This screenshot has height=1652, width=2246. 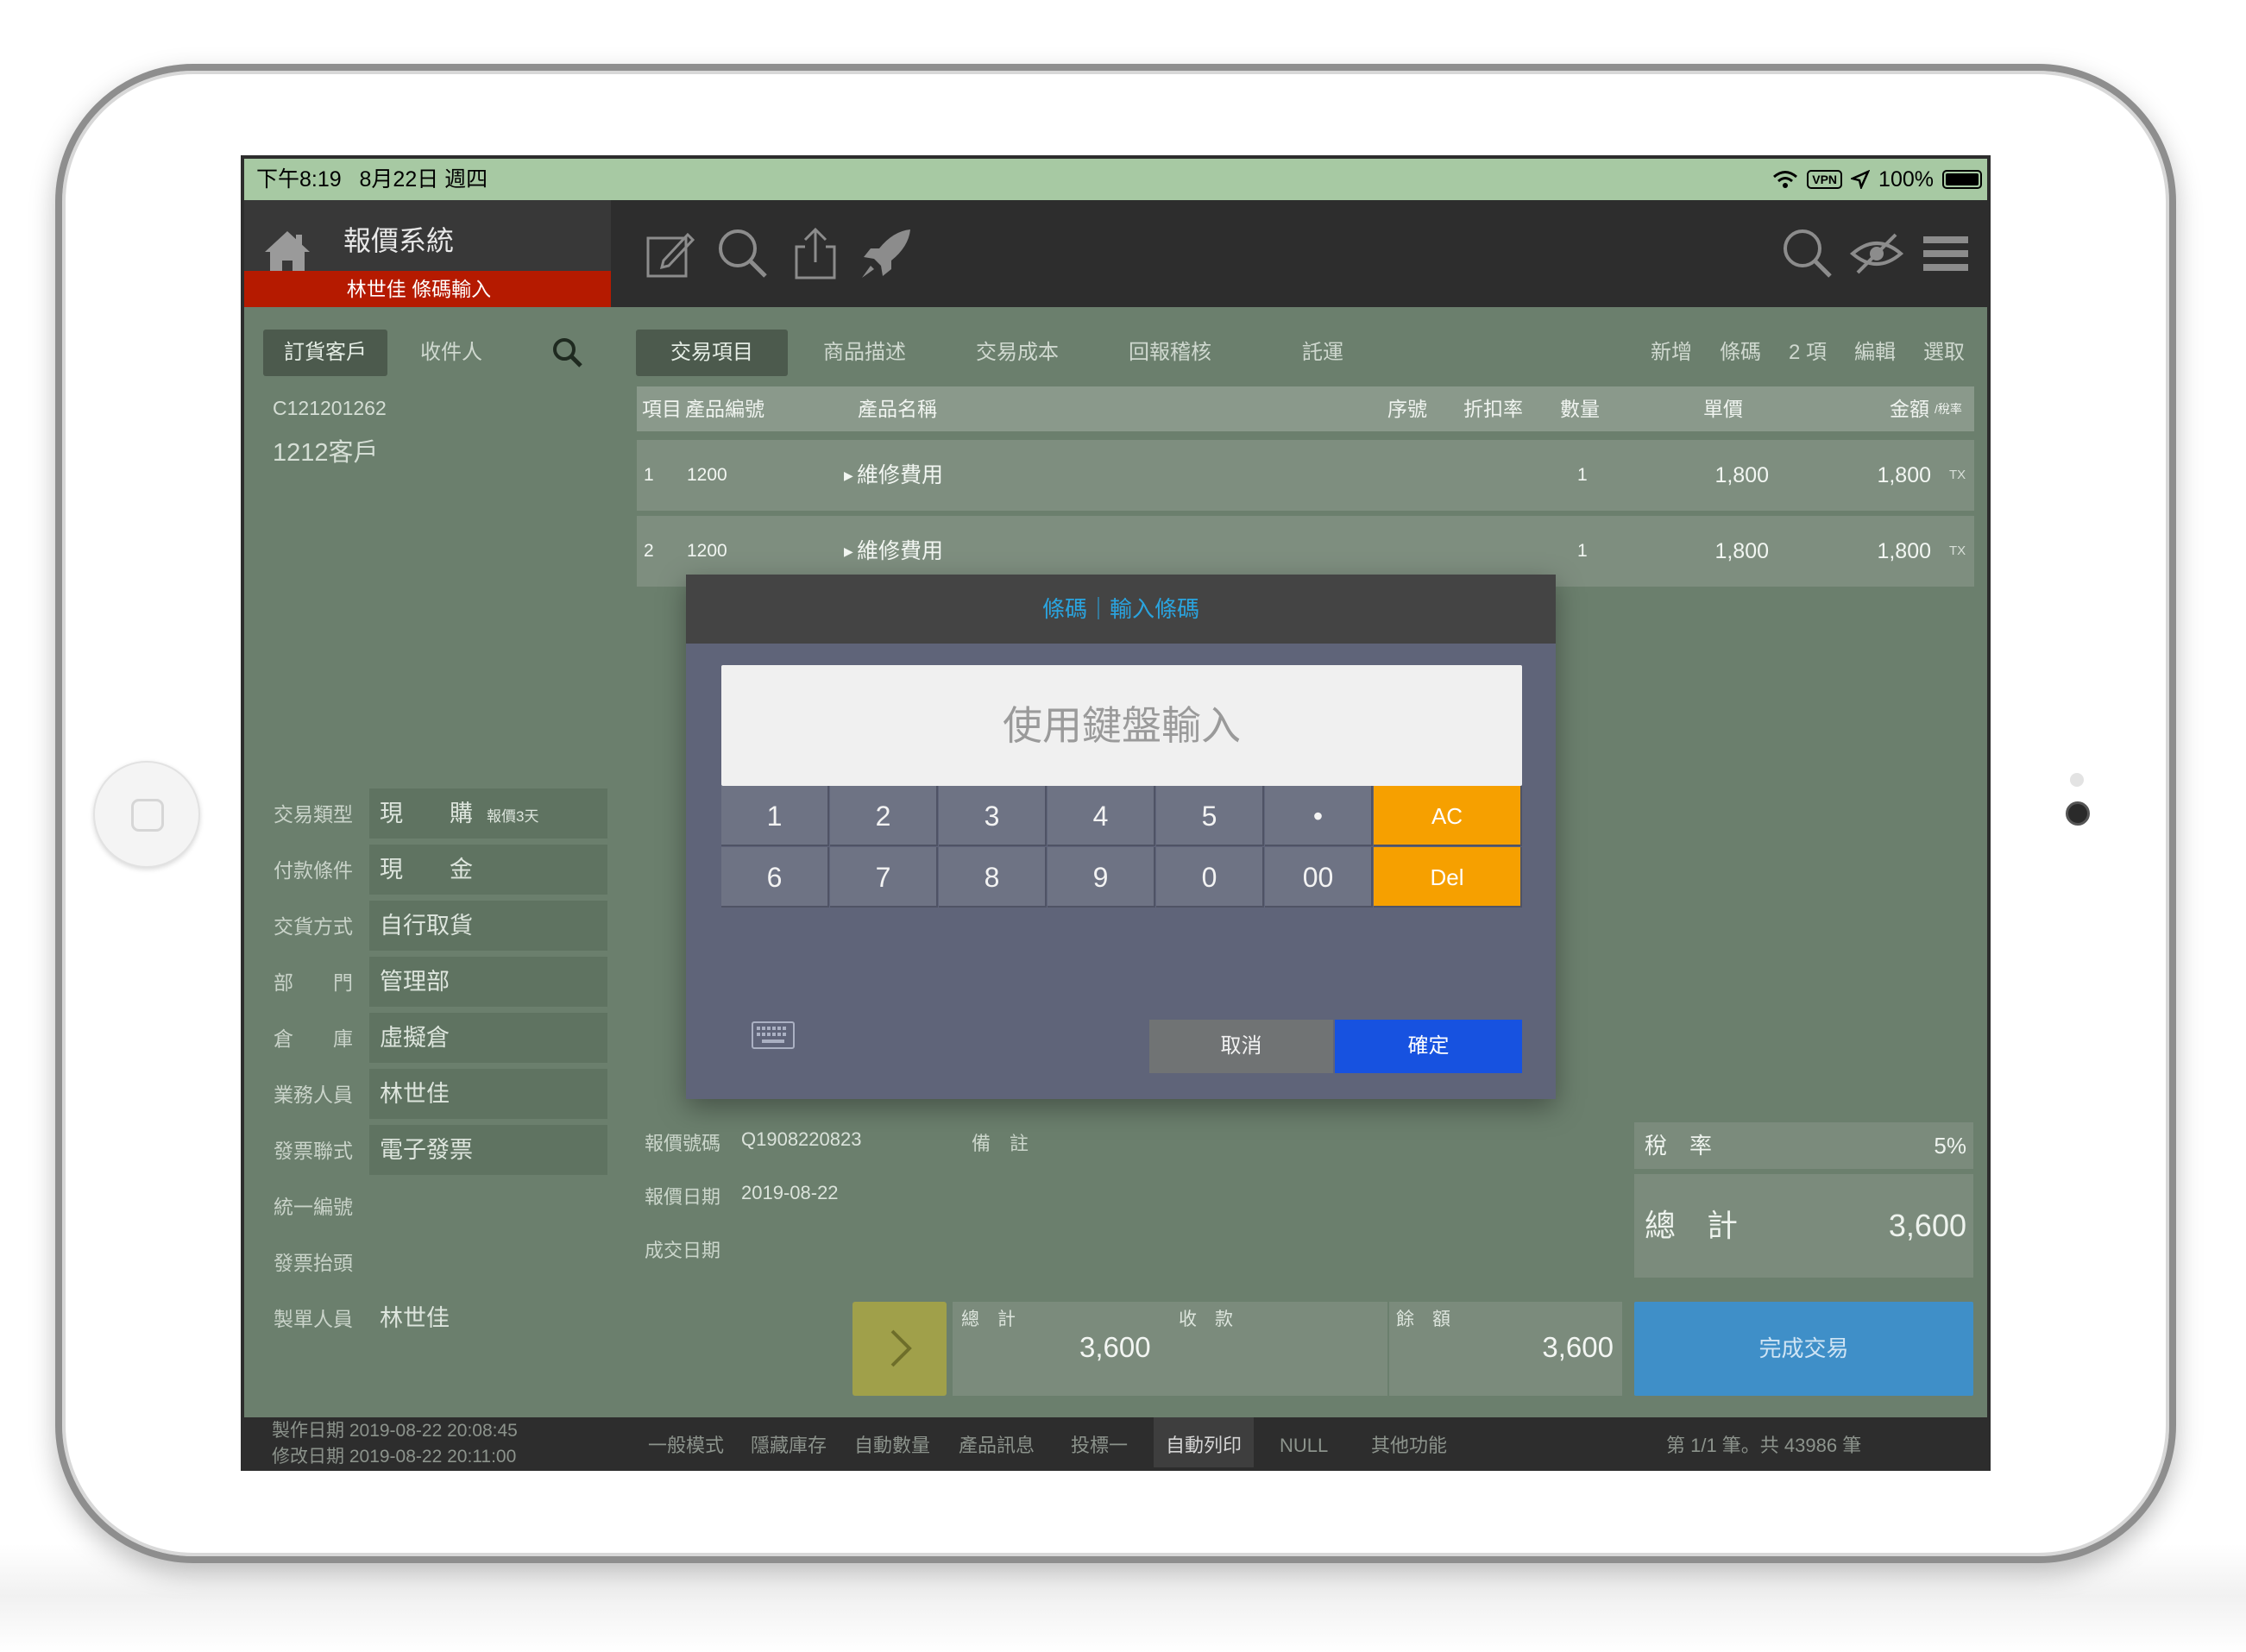 What do you see at coordinates (1493, 409) in the screenshot?
I see `col-discount: 折扣率` at bounding box center [1493, 409].